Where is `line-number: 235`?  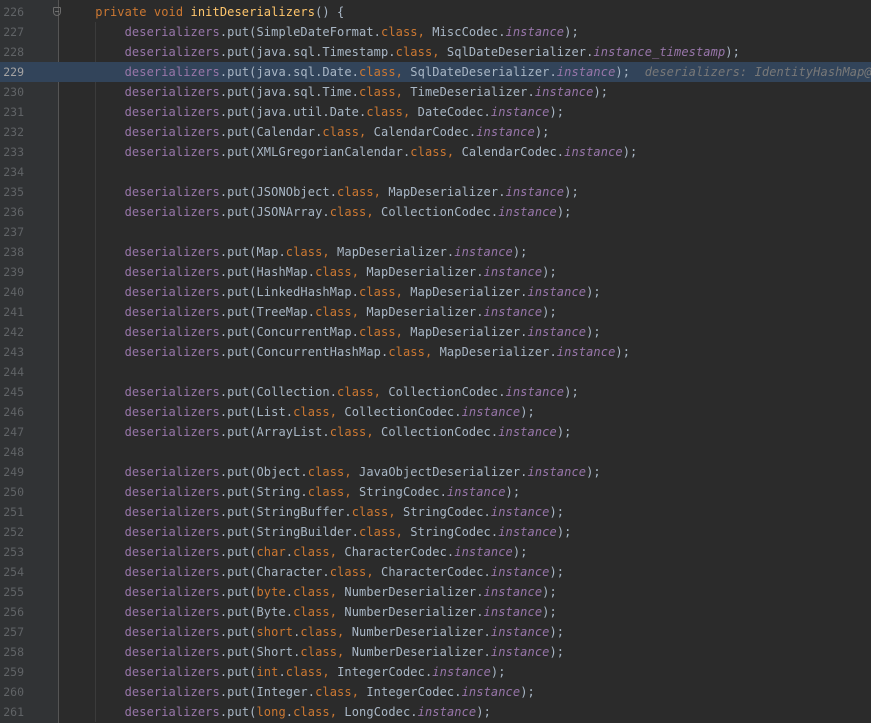 line-number: 235 is located at coordinates (12, 192).